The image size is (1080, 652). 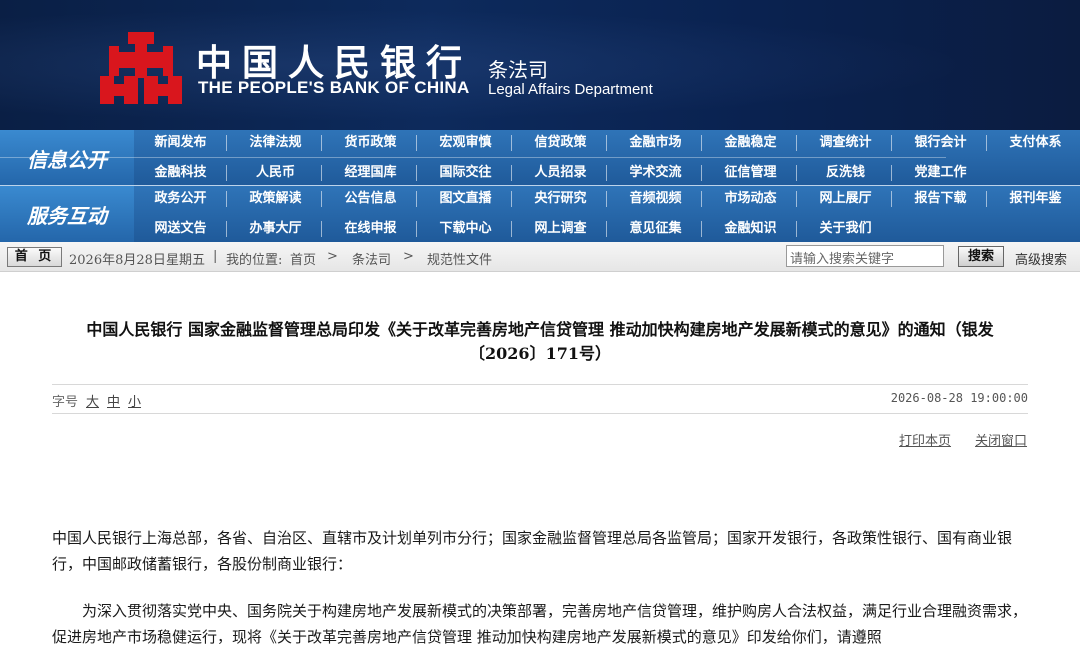 I want to click on nav-service-item: 央行研究, so click(x=560, y=199).